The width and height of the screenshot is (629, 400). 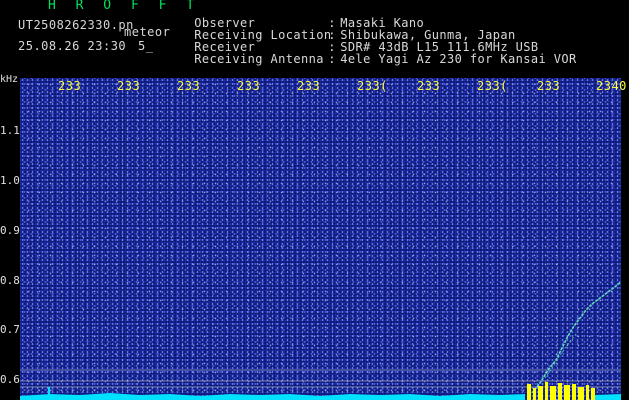 I want to click on y-tick-label: 1.1, so click(x=10, y=130).